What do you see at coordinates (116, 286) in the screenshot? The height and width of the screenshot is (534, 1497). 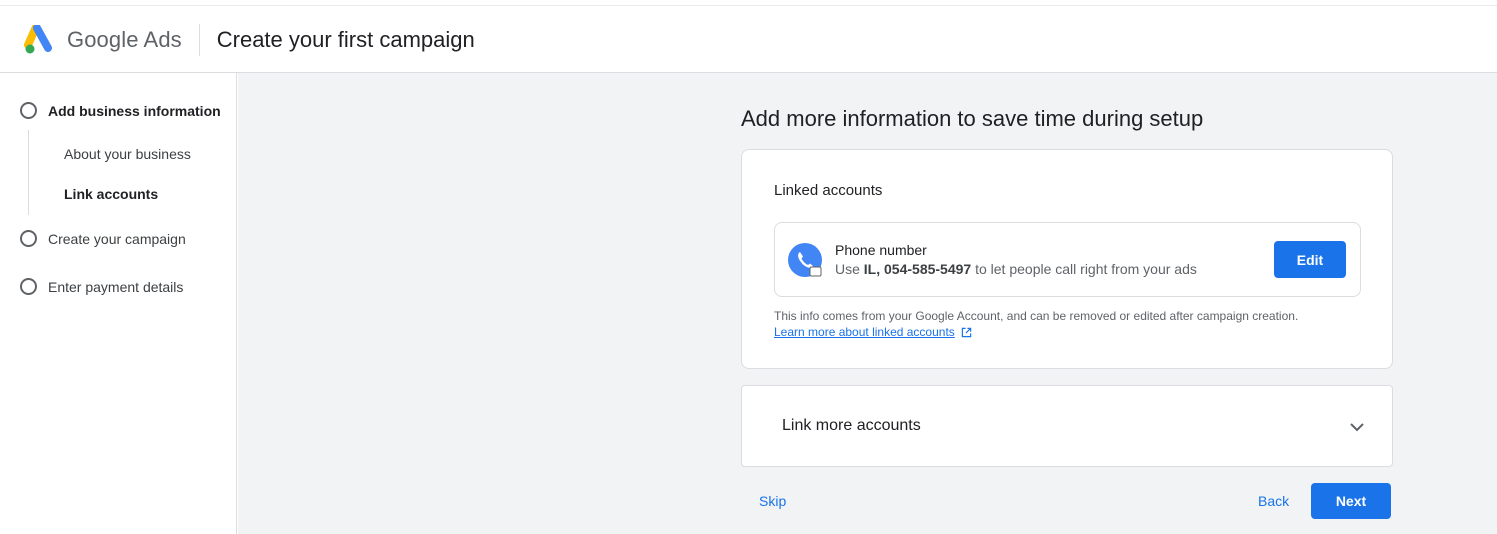 I see `step-label: Enter payment details` at bounding box center [116, 286].